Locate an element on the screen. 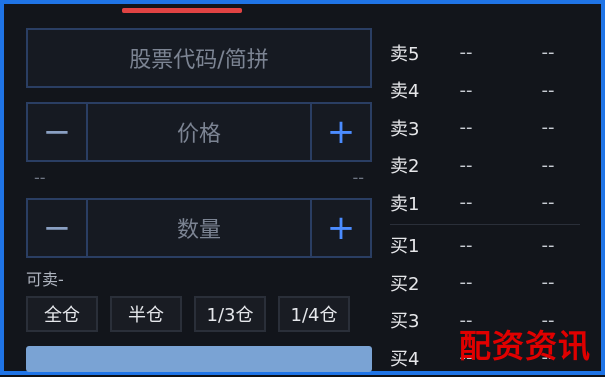 This screenshot has height=377, width=605. order-book-divider is located at coordinates (485, 224).